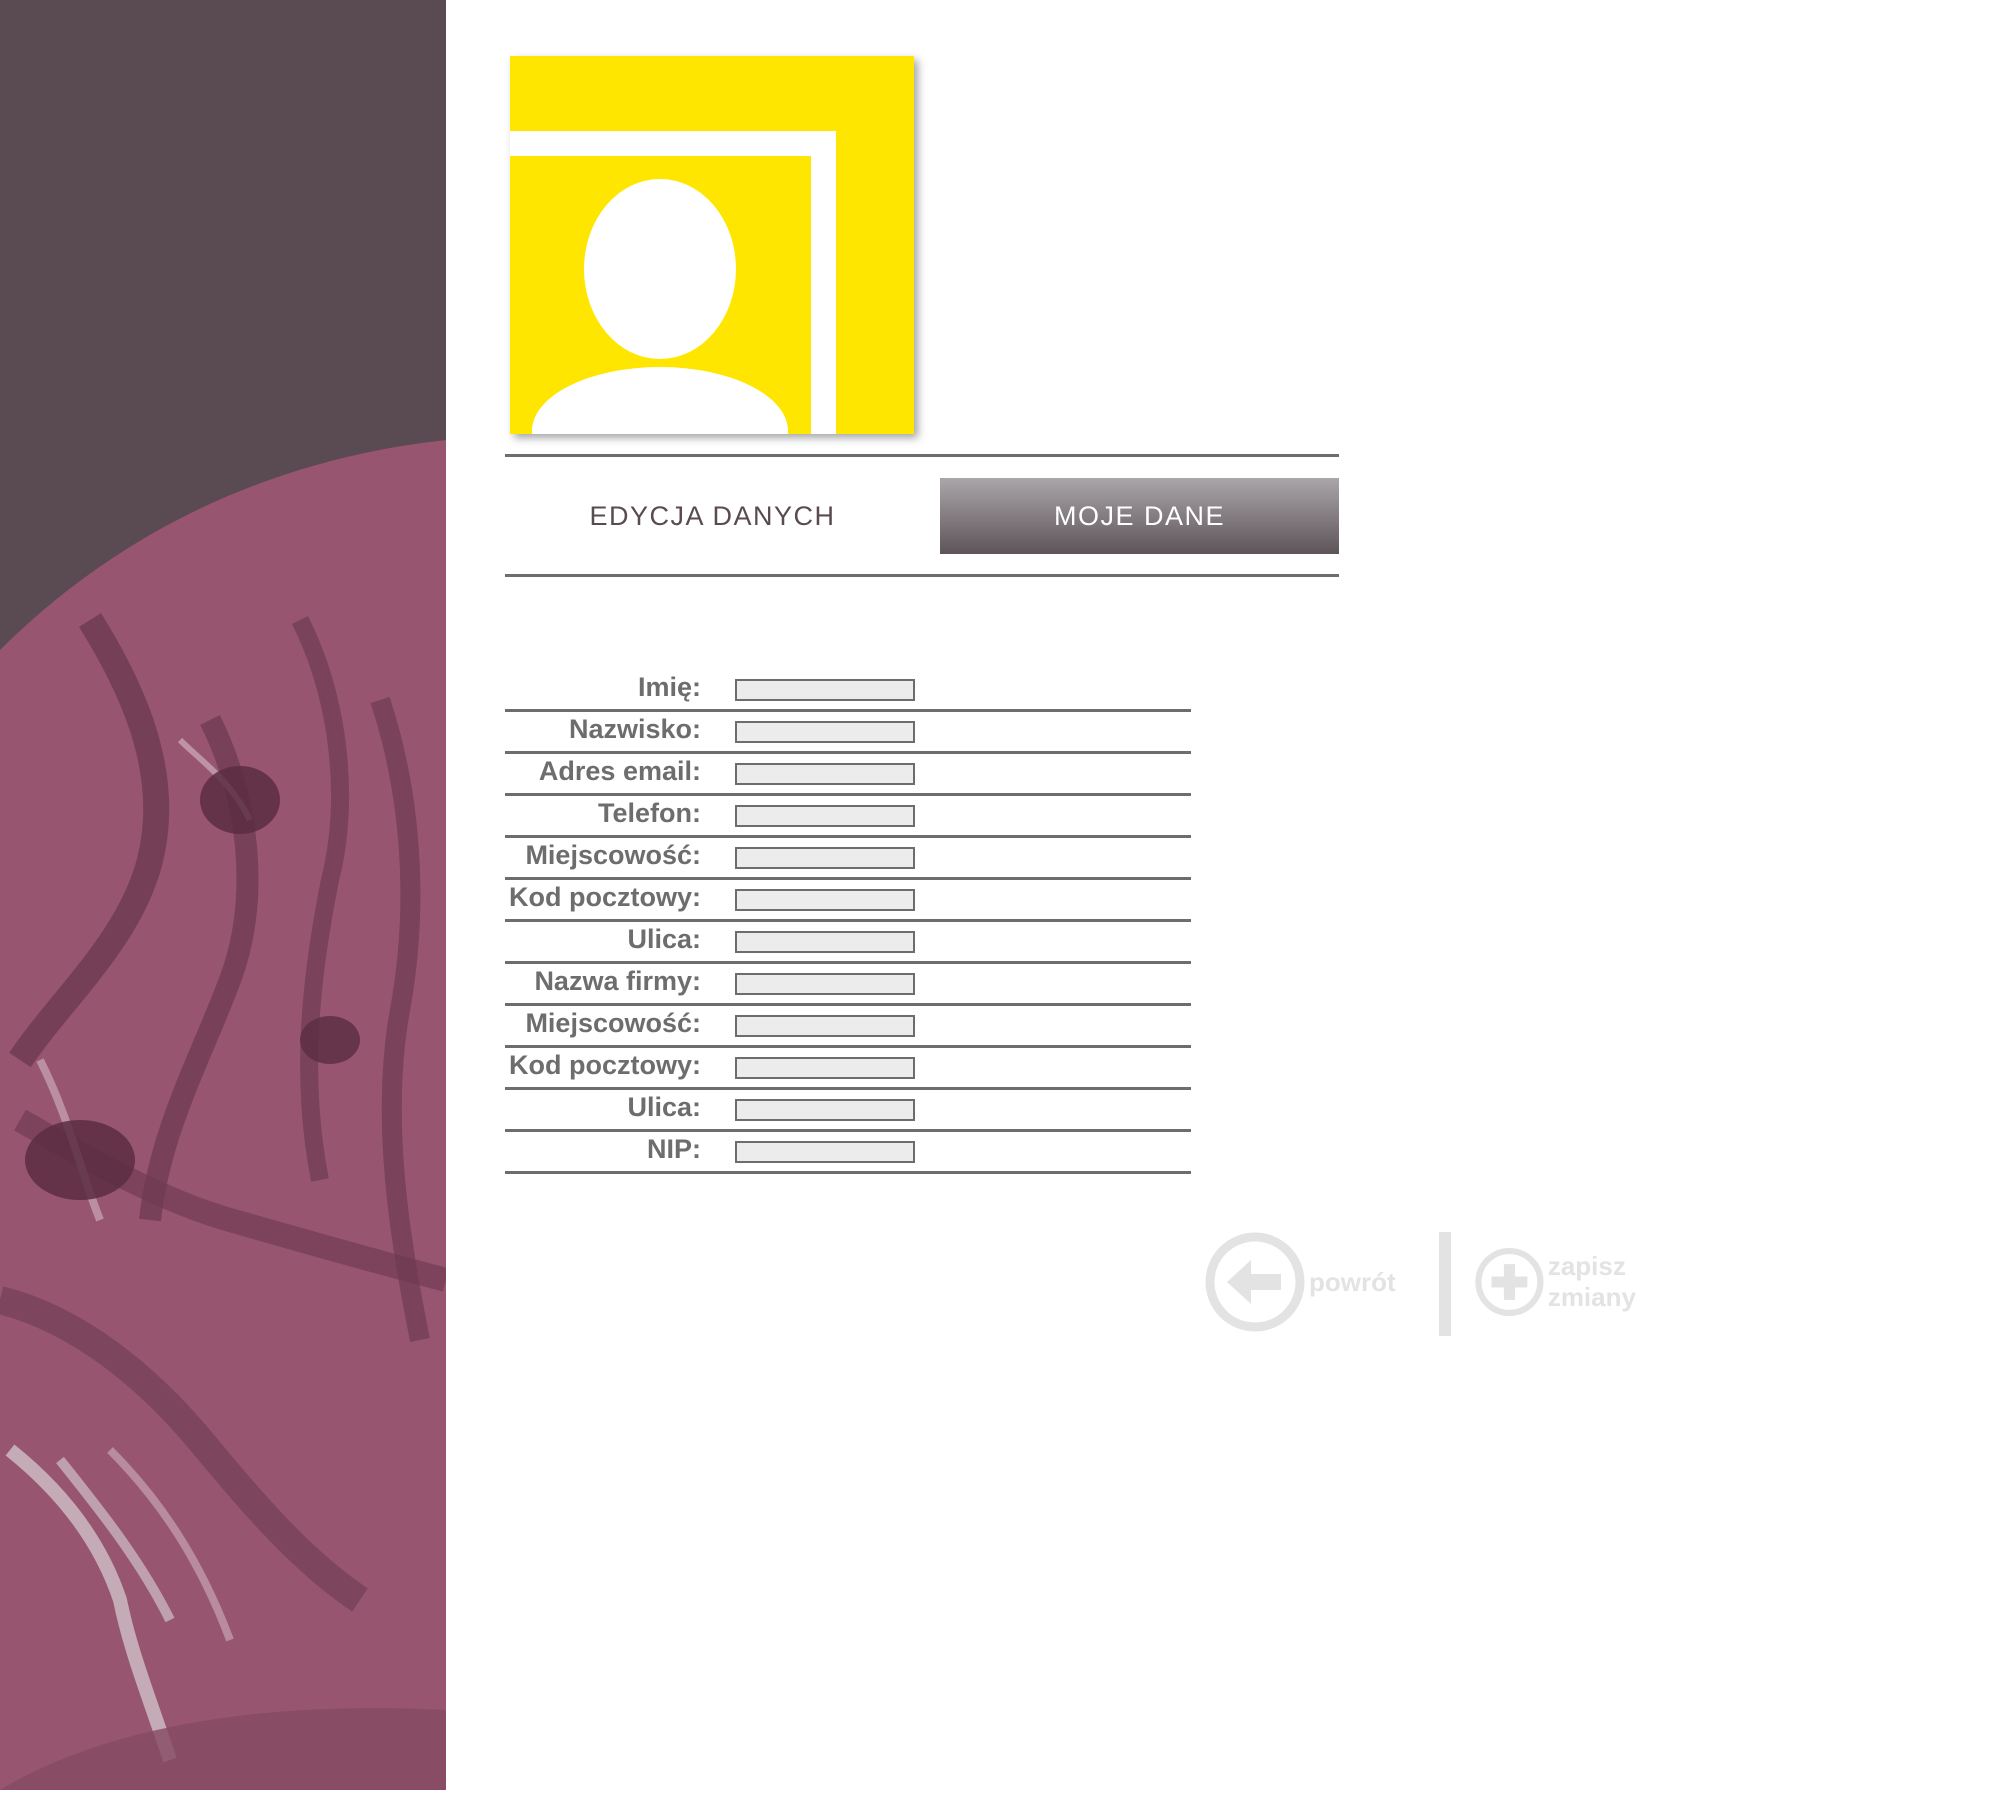 This screenshot has height=1800, width=2000. Describe the element at coordinates (922, 575) in the screenshot. I see `tabs-bottom-divider` at that location.